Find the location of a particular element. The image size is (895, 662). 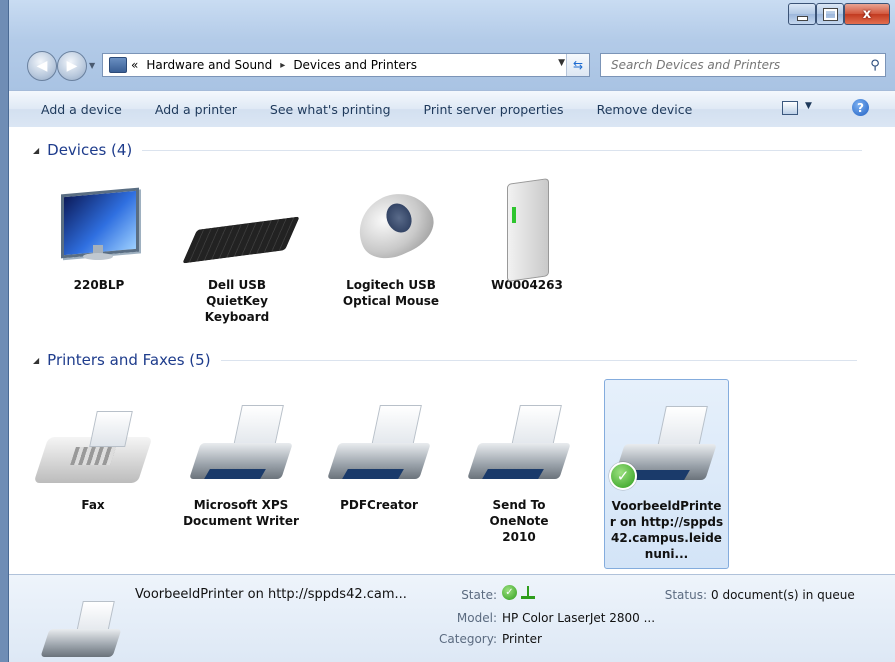

add-printer-button: Add a printer is located at coordinates (196, 109).